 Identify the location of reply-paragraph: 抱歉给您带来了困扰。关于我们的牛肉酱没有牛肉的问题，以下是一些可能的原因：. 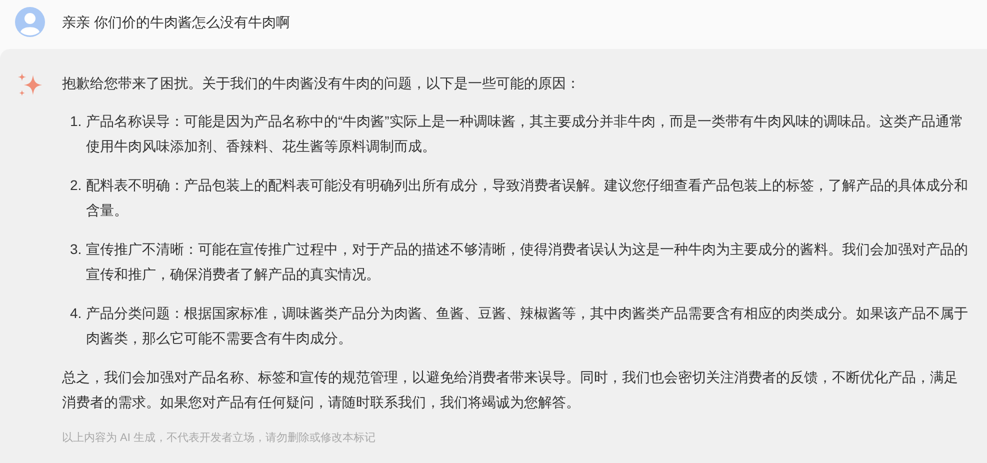
(321, 83).